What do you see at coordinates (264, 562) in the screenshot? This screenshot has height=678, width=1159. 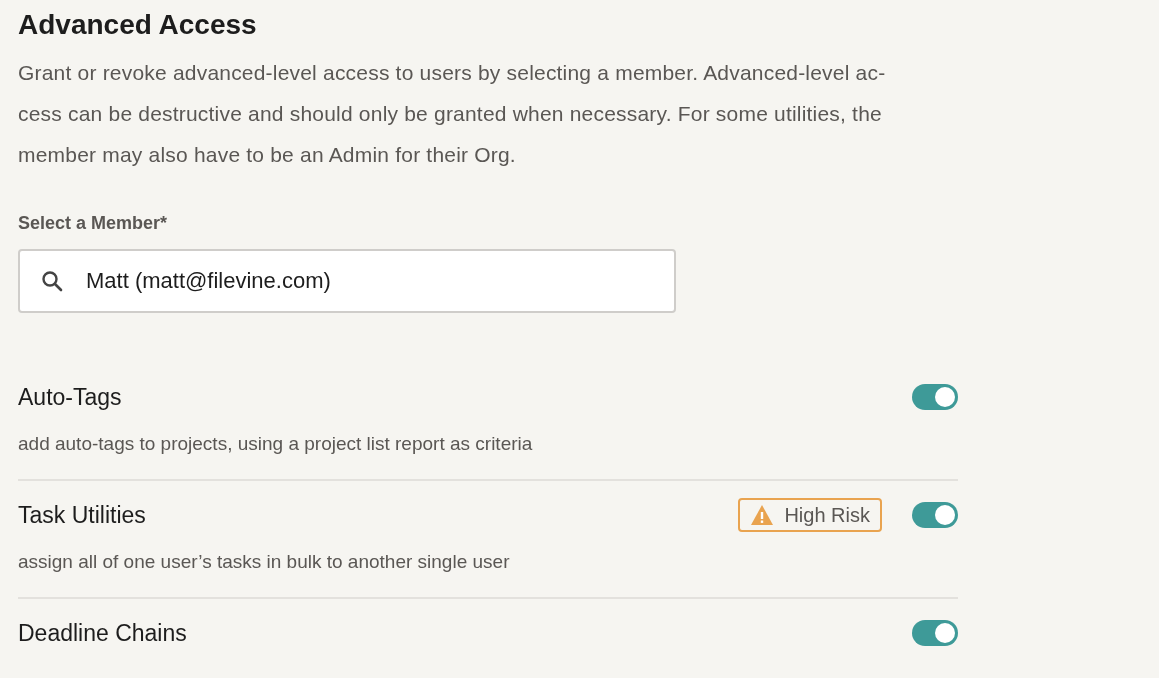 I see `utility-description: assign all of one user’s tasks in bulk to another single user` at bounding box center [264, 562].